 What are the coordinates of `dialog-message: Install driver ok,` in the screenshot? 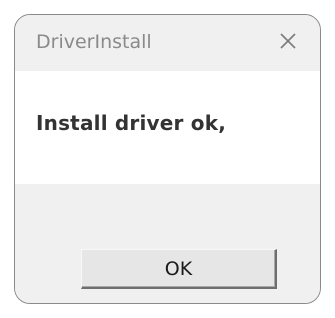 It's located at (131, 123).